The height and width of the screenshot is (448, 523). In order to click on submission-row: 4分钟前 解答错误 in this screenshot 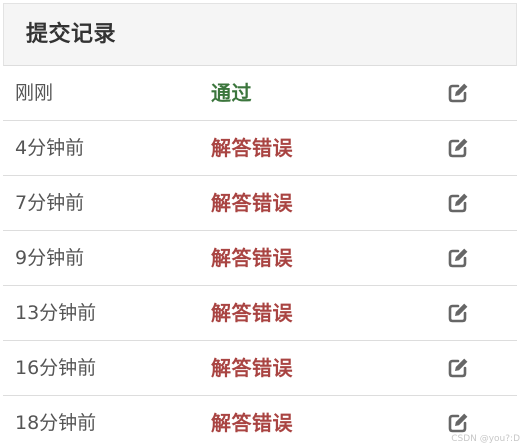, I will do `click(260, 148)`.